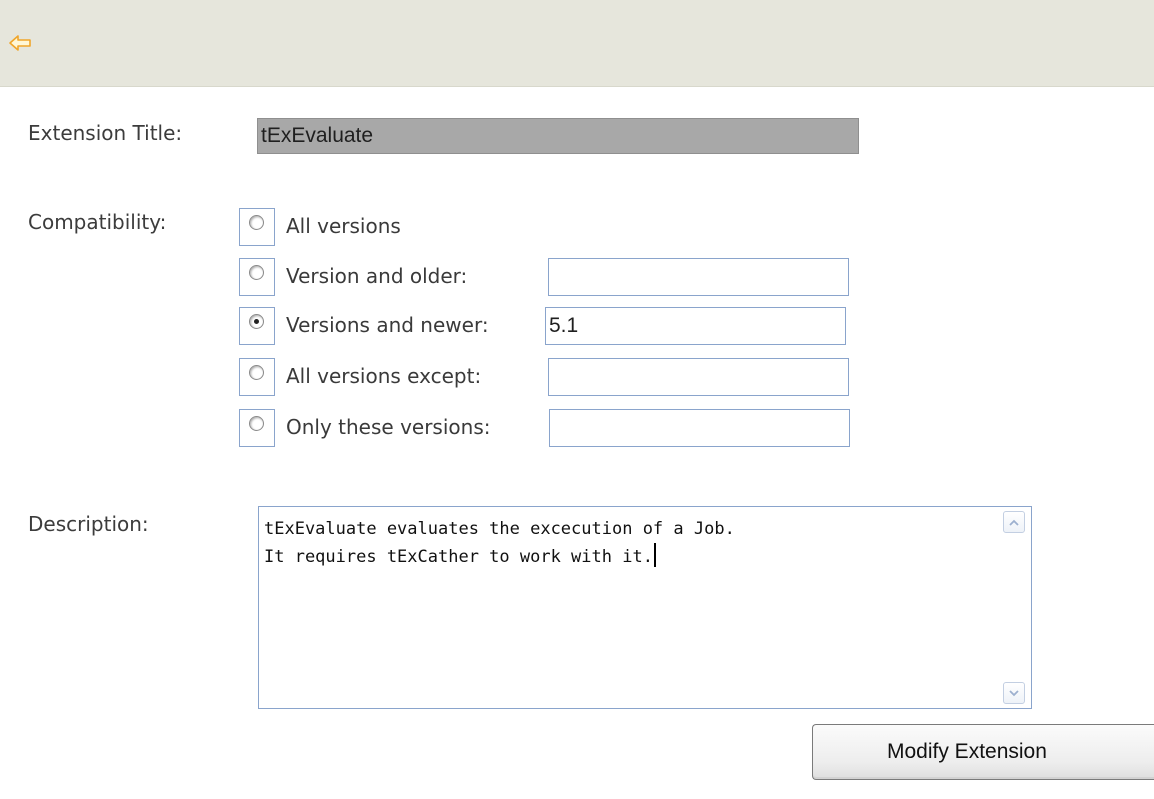 This screenshot has width=1154, height=799. What do you see at coordinates (577, 43) in the screenshot?
I see `toolbar` at bounding box center [577, 43].